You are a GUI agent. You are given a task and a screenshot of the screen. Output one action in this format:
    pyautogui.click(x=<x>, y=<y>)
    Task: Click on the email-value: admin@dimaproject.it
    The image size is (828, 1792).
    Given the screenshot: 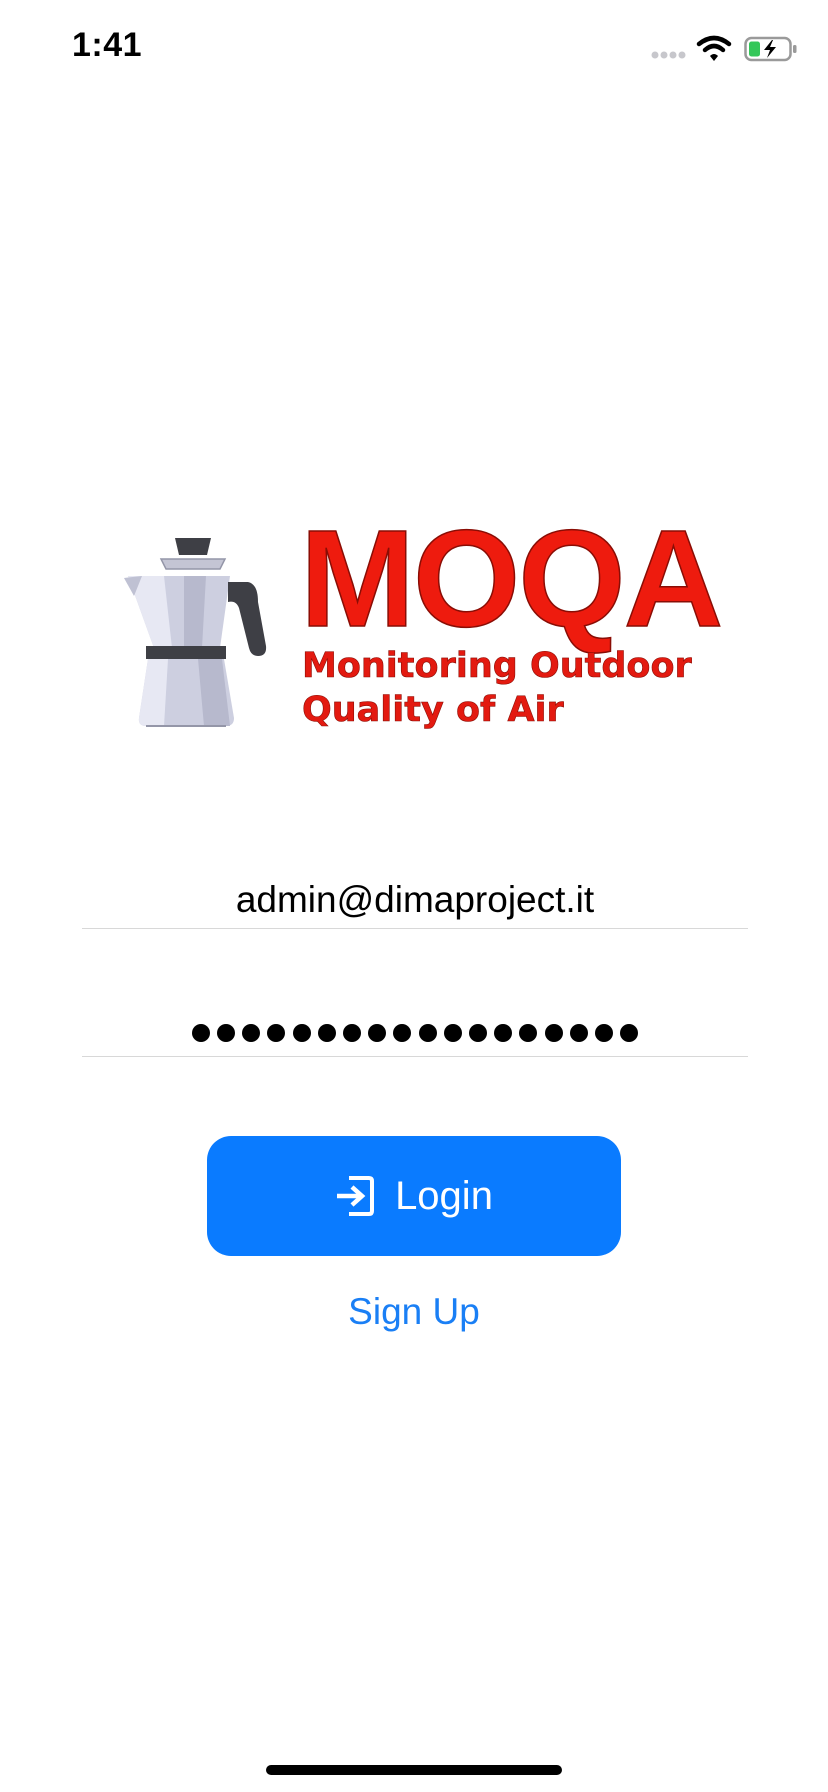 What is the action you would take?
    pyautogui.click(x=415, y=899)
    